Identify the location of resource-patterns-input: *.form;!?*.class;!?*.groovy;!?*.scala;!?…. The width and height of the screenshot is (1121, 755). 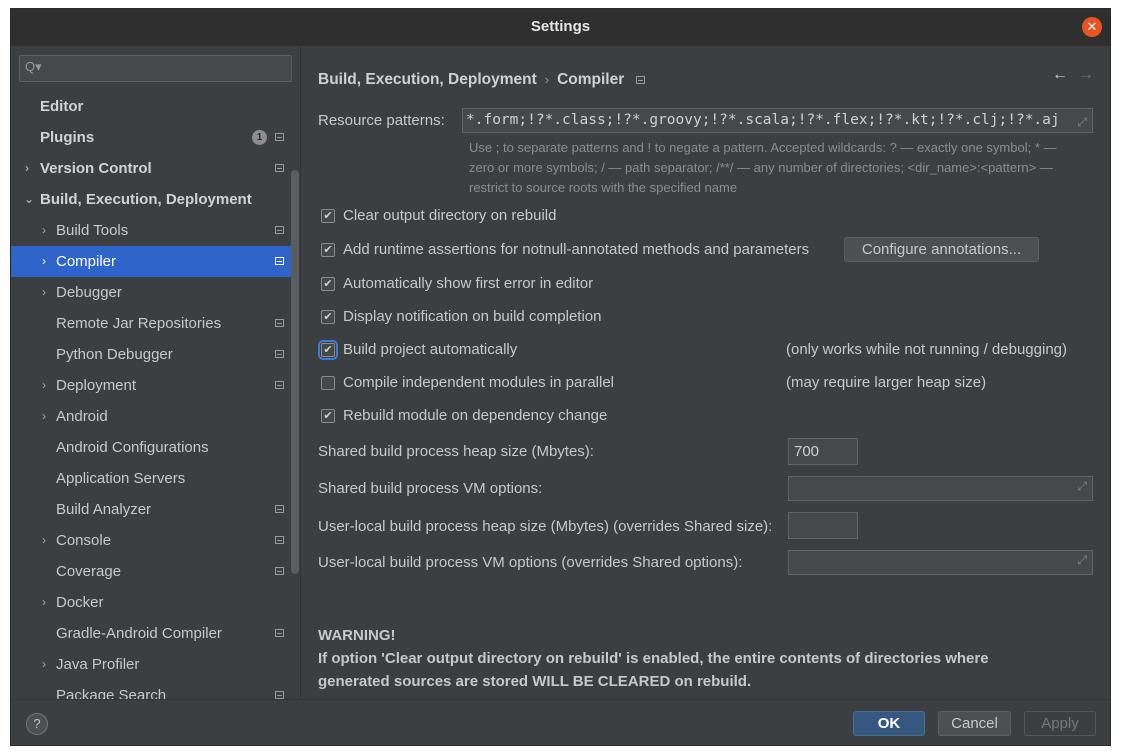
(777, 120).